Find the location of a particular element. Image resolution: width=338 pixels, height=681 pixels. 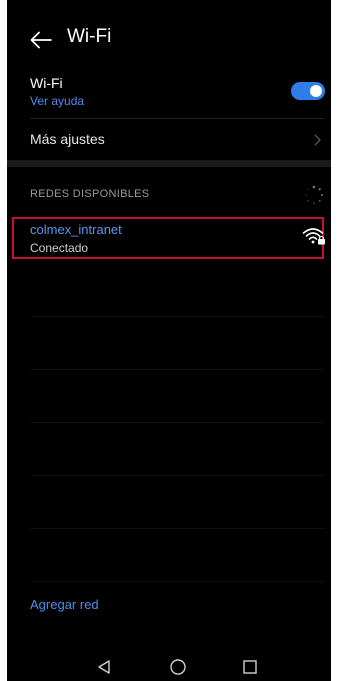

navigation-bar is located at coordinates (169, 664).